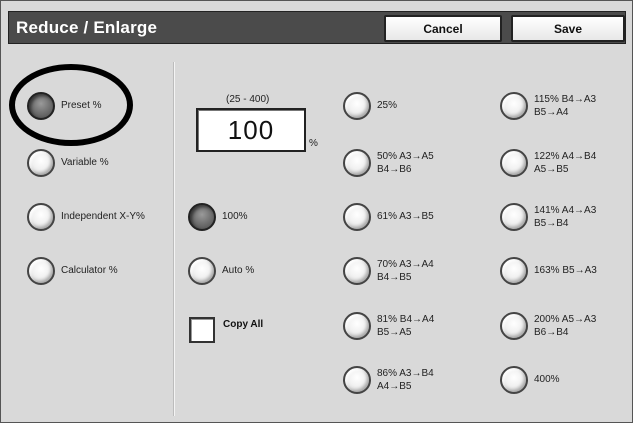 This screenshot has height=423, width=633. I want to click on title-bar: Reduce / Enlarge Cancel Save, so click(317, 27).